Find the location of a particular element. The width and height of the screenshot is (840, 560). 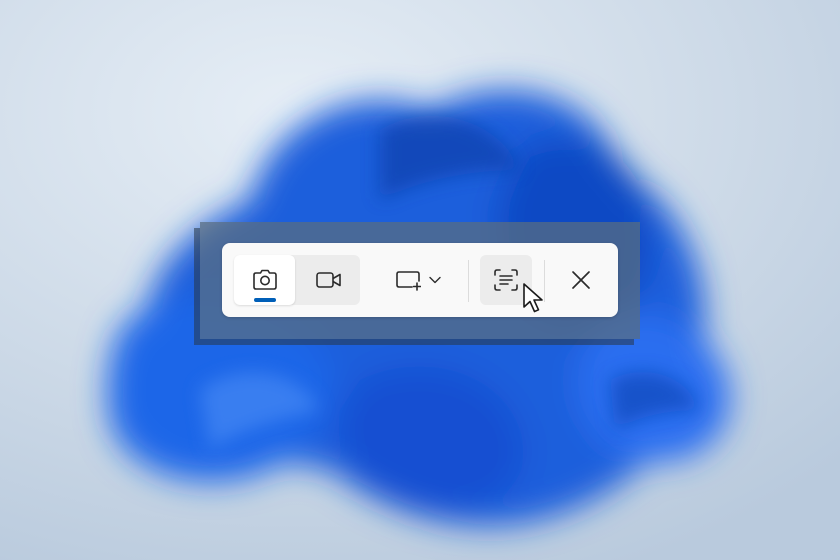

capture-mode-group is located at coordinates (297, 280).